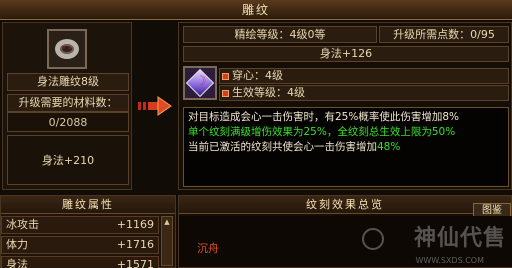  Describe the element at coordinates (208, 248) in the screenshot. I see `effect-item: 沉舟` at that location.